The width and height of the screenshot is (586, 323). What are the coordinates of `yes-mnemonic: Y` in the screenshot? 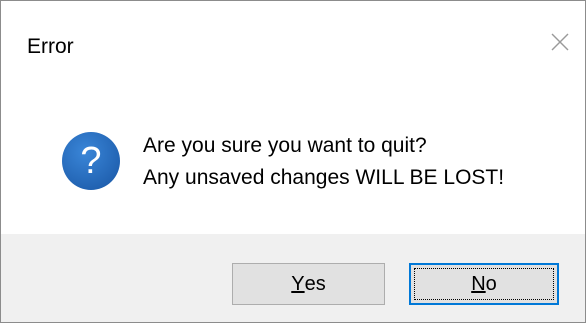 It's located at (298, 283).